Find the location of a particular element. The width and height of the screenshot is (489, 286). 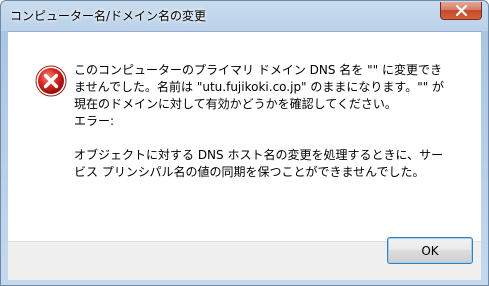

message-line: このコンピューターのプライマリ ドメイン DNS 名を "" に変更でき is located at coordinates (258, 70).